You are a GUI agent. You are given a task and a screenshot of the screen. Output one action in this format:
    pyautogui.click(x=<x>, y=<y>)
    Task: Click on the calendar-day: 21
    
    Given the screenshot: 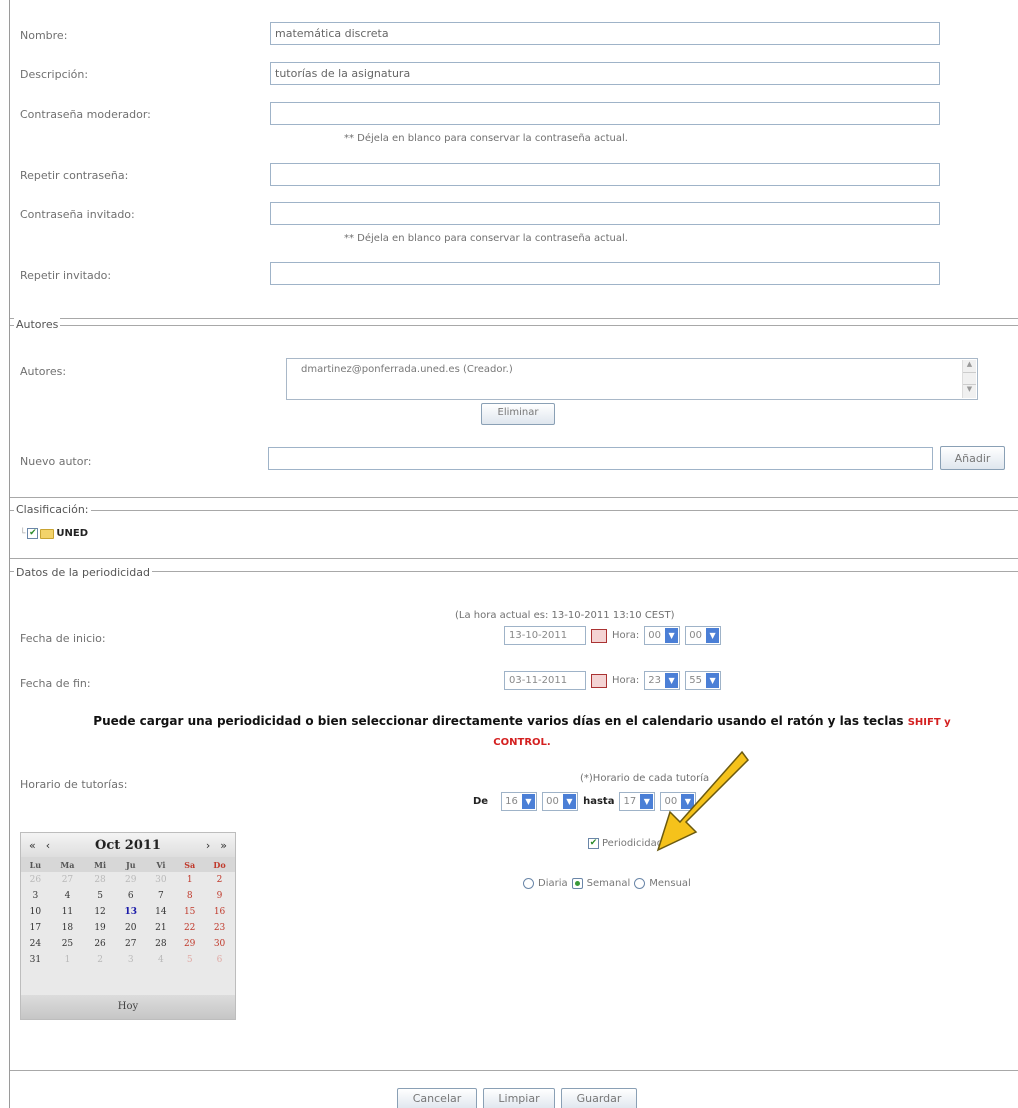 What is the action you would take?
    pyautogui.click(x=161, y=928)
    